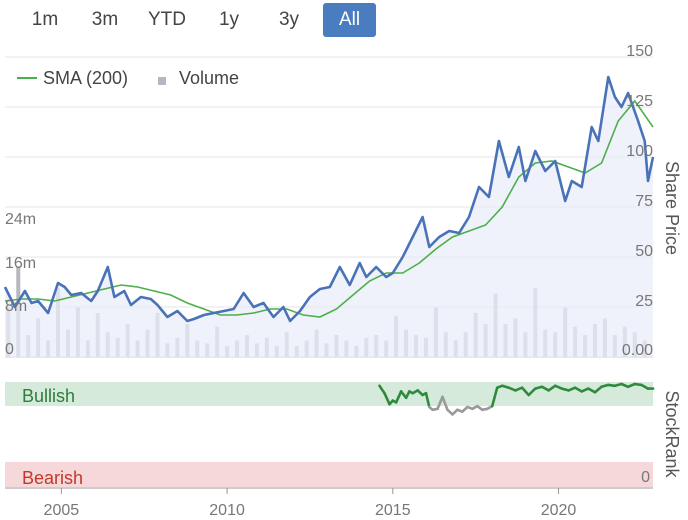  Describe the element at coordinates (672, 434) in the screenshot. I see `stockrank-axis-title: StockRank` at that location.